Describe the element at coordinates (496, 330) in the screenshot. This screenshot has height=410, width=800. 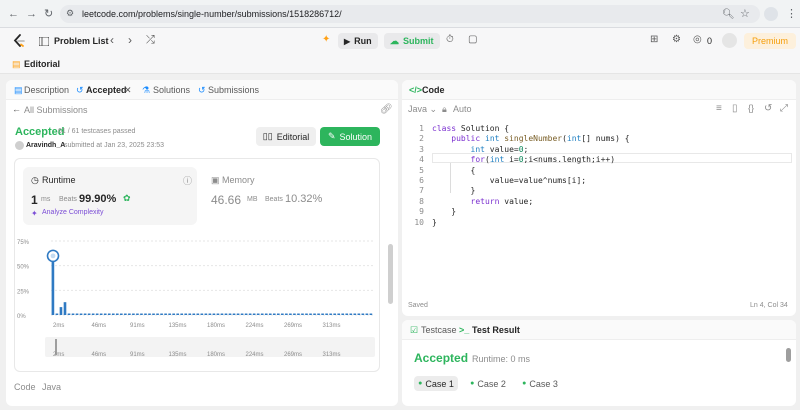
I see `tab-test-result: Test Result` at that location.